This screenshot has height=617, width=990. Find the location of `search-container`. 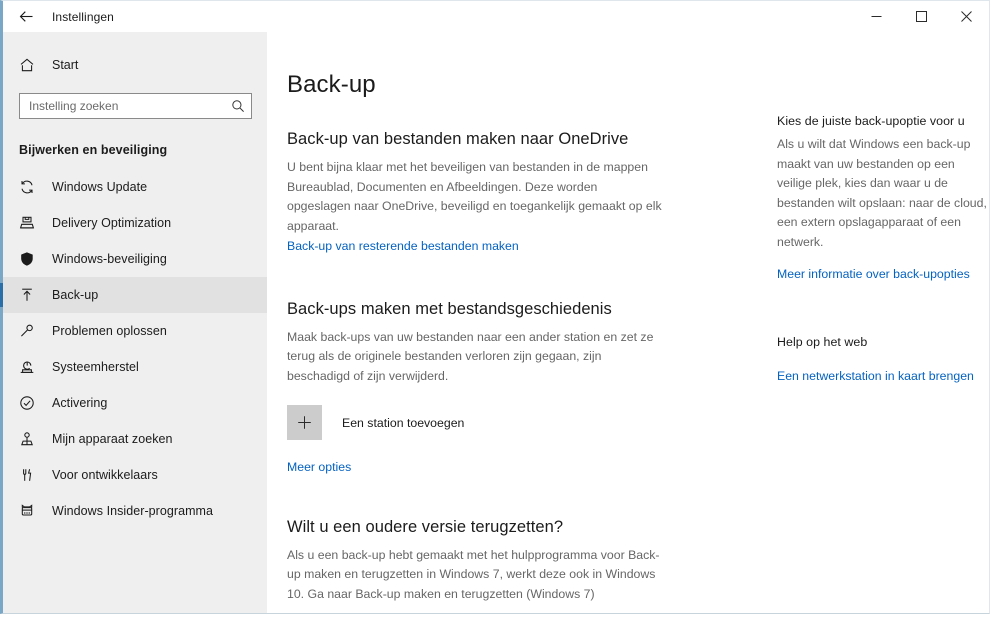

search-container is located at coordinates (135, 101).